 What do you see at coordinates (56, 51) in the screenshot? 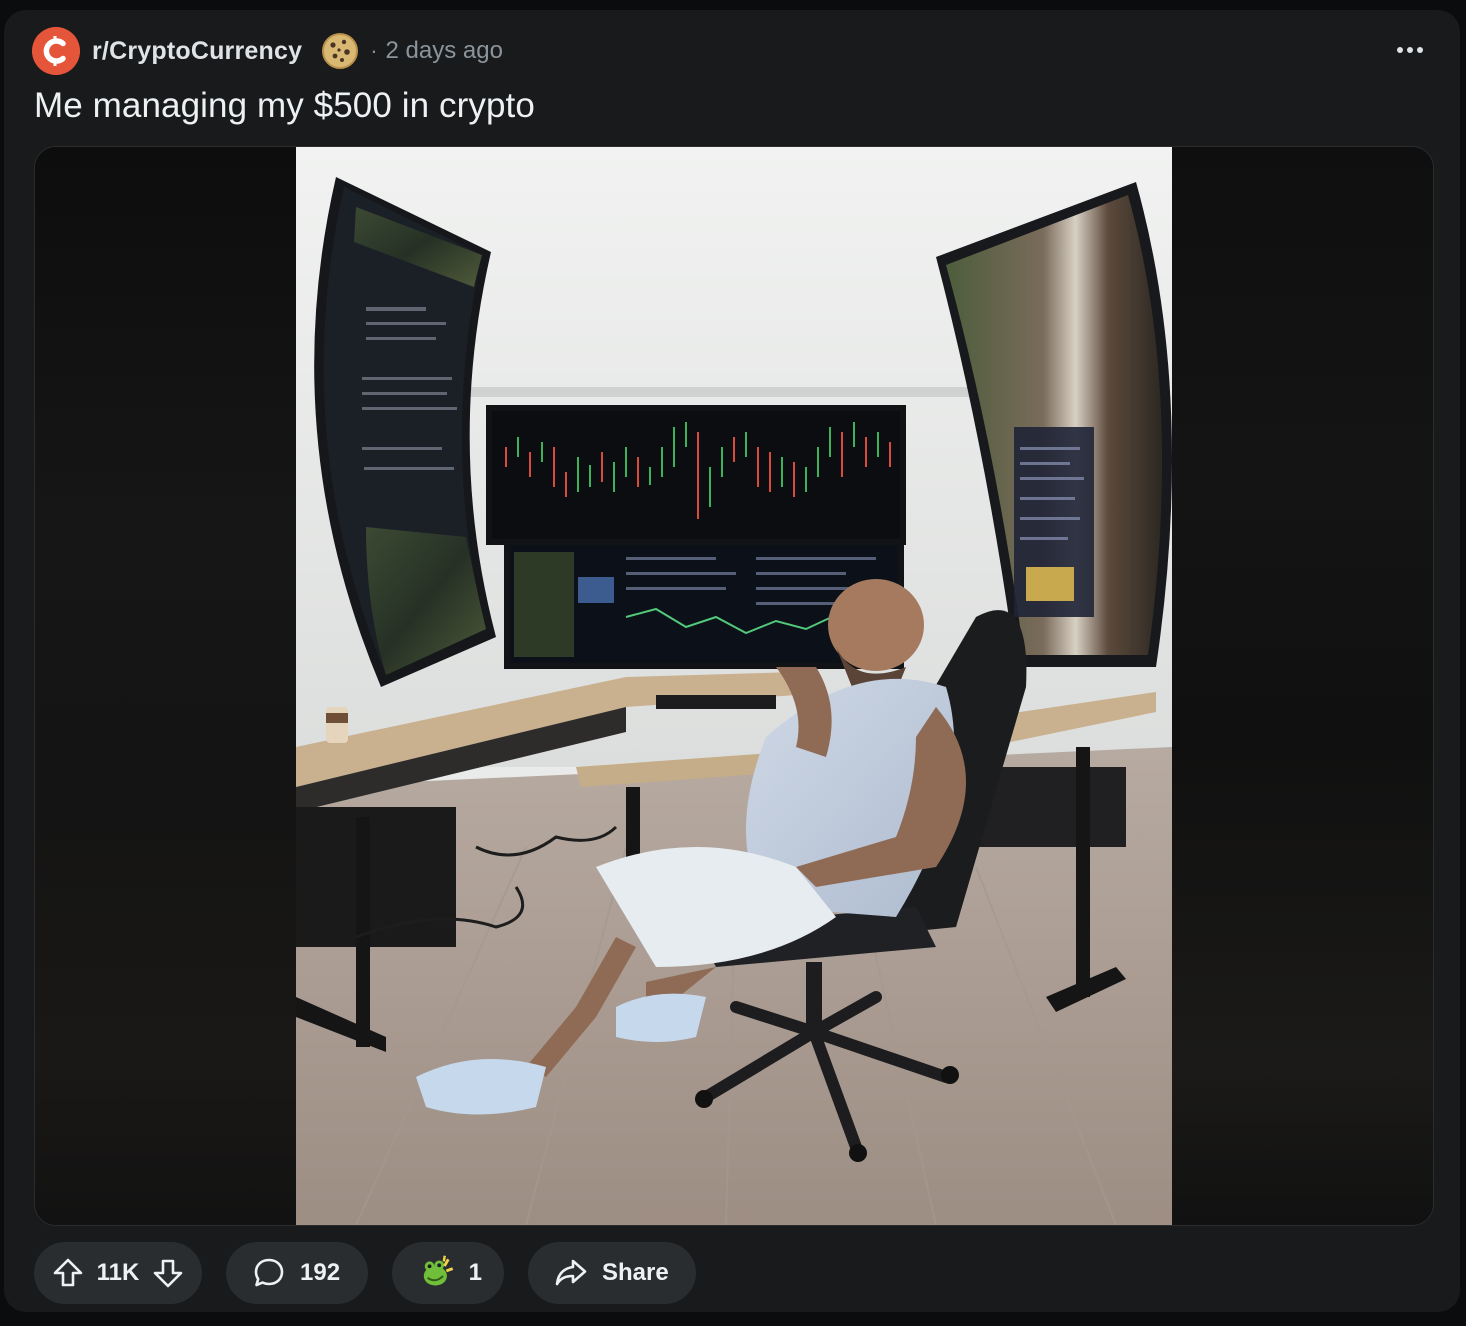
I see `crypto-c-icon` at bounding box center [56, 51].